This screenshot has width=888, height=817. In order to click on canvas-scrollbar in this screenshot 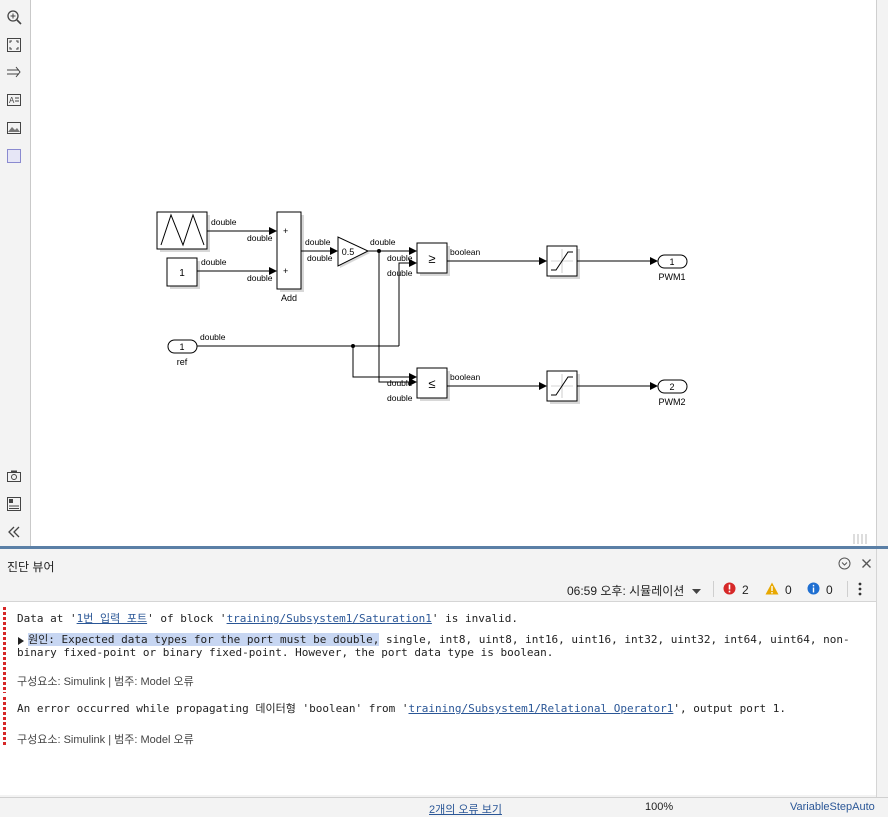, I will do `click(882, 273)`.